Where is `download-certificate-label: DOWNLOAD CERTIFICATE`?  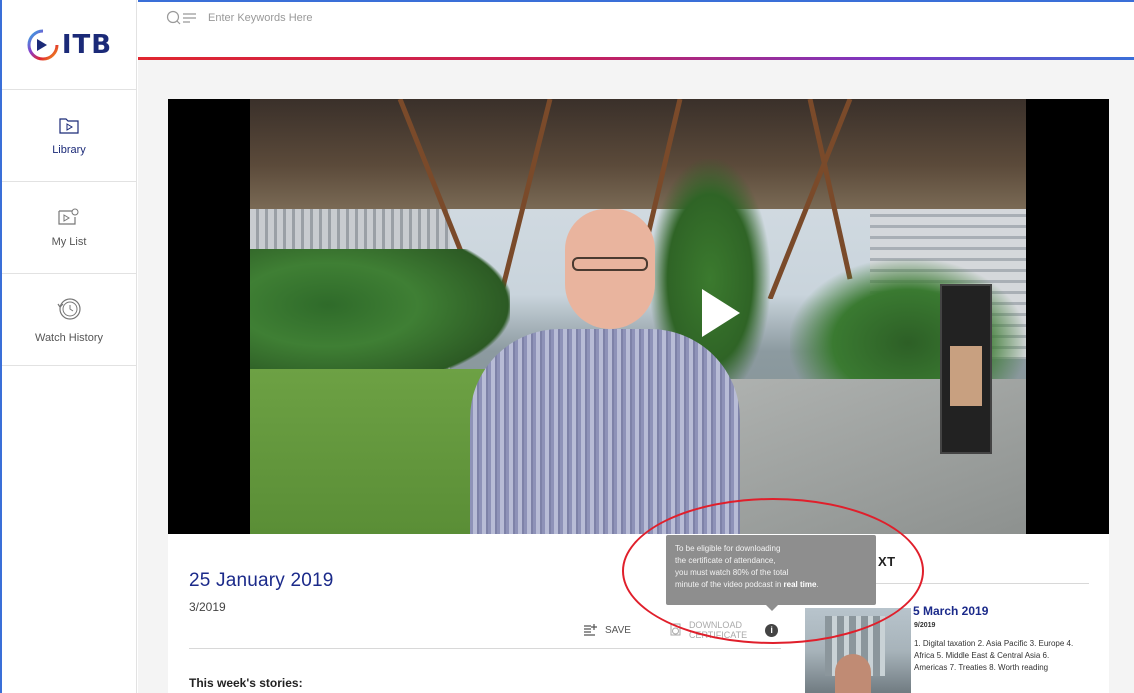 download-certificate-label: DOWNLOAD CERTIFICATE is located at coordinates (718, 630).